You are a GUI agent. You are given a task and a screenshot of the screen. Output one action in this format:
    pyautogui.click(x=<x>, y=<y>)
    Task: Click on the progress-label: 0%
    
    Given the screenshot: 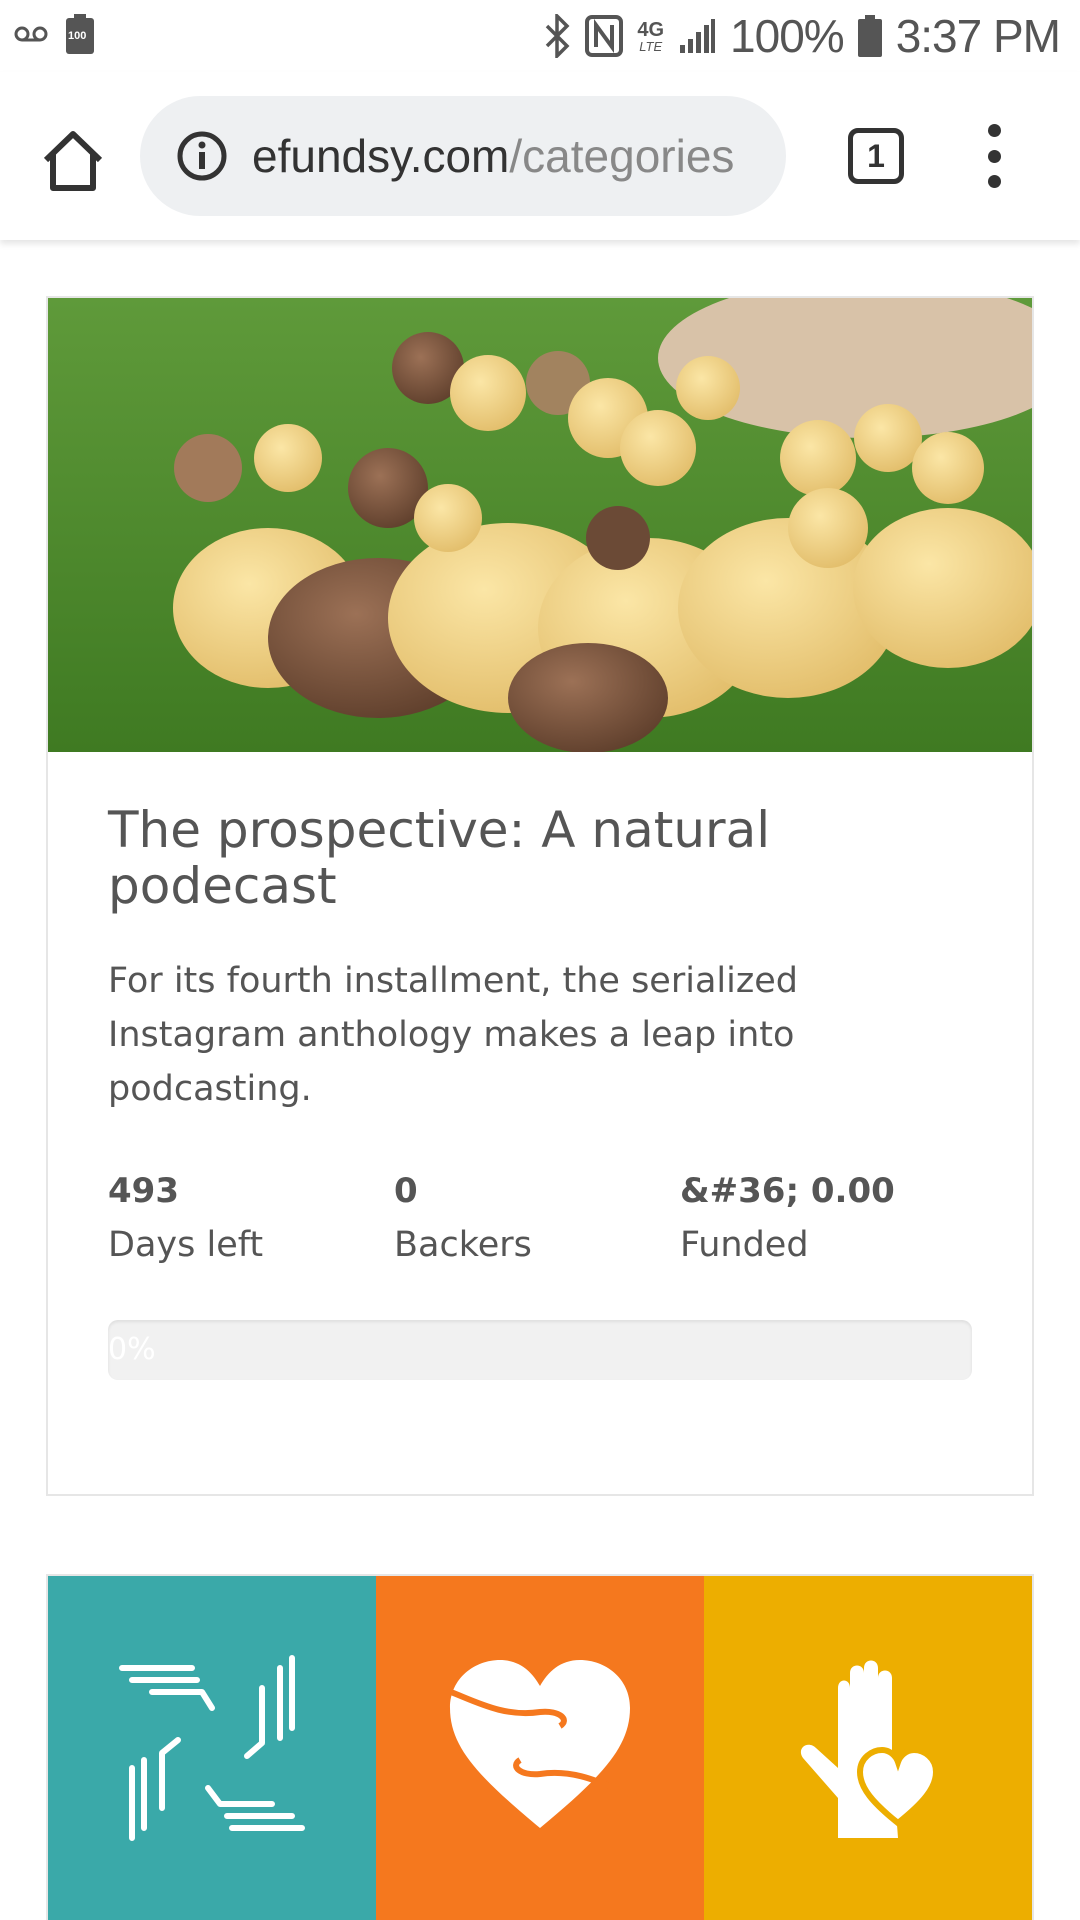 What is the action you would take?
    pyautogui.click(x=132, y=1349)
    